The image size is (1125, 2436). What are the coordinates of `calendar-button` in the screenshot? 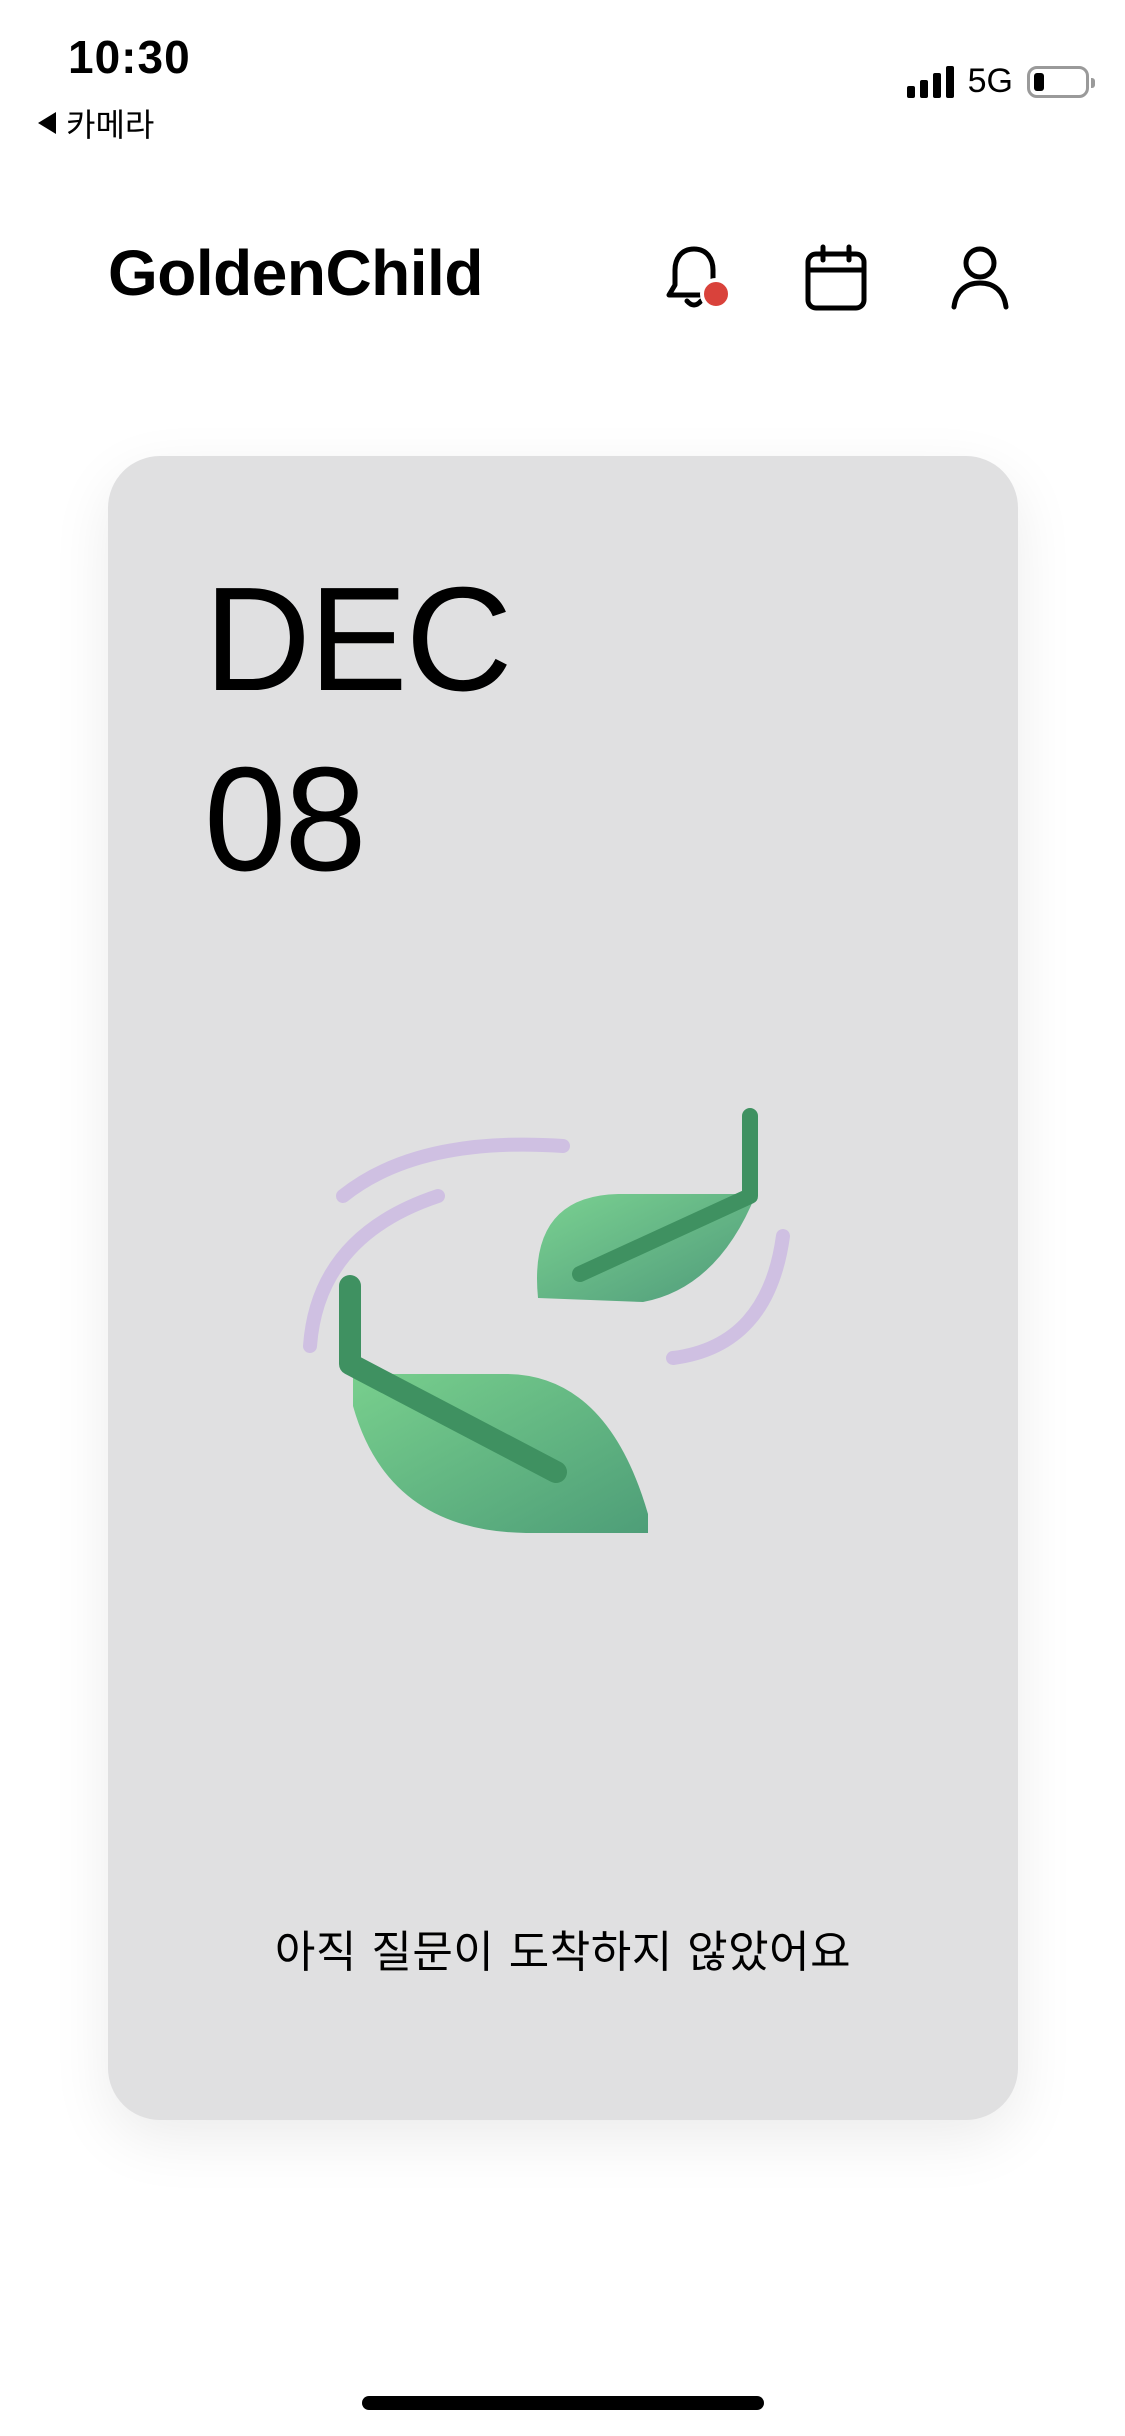 It's located at (836, 278).